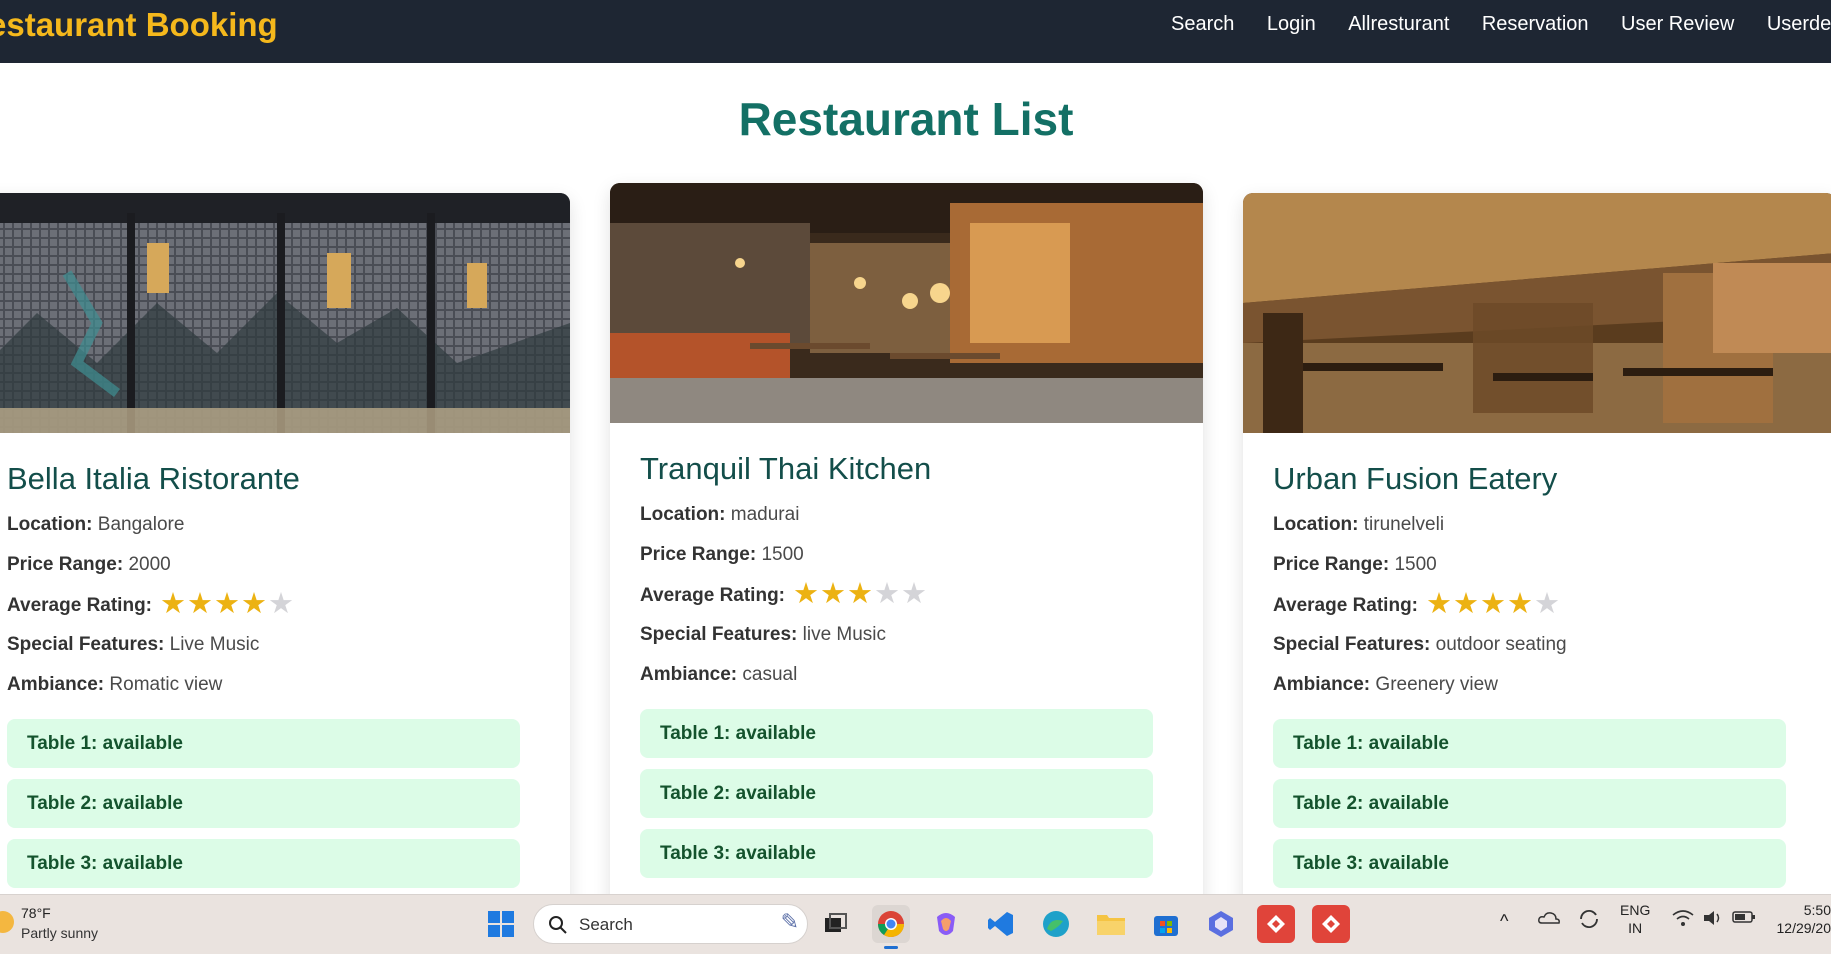  Describe the element at coordinates (141, 524) in the screenshot. I see `location-value: Bangalore` at that location.